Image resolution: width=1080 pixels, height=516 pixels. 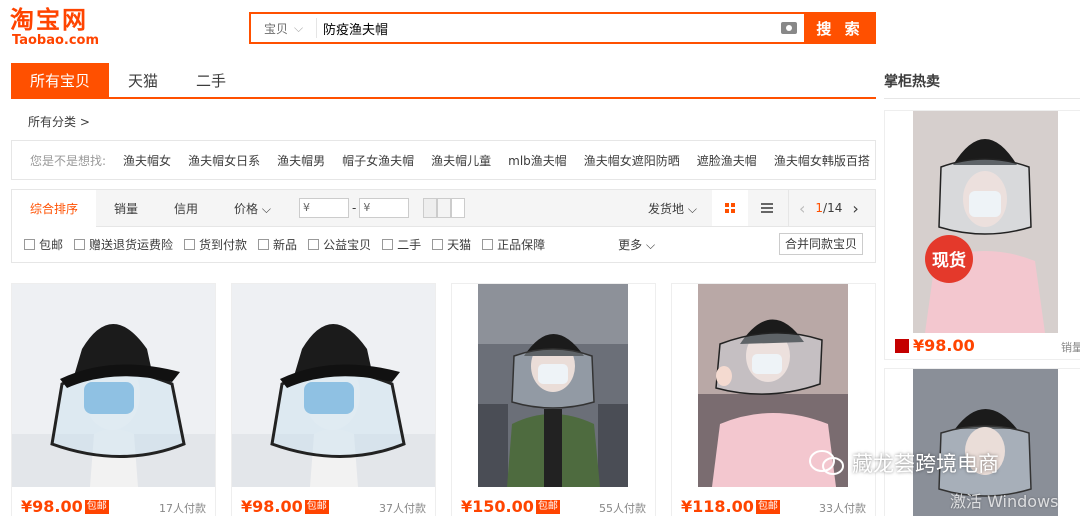 What do you see at coordinates (537, 160) in the screenshot?
I see `related-item: mlb渔夫帽` at bounding box center [537, 160].